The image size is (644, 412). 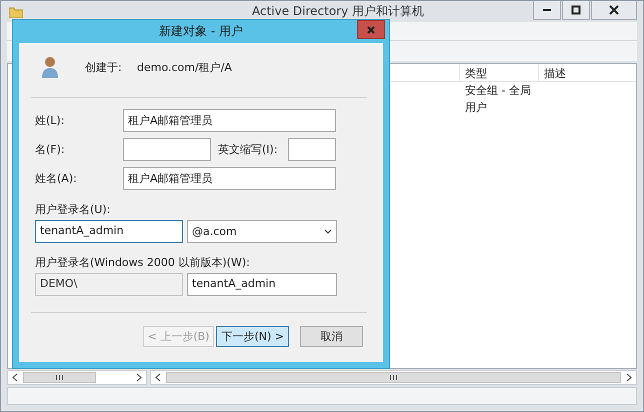 I want to click on label: 创建于:, so click(x=104, y=67).